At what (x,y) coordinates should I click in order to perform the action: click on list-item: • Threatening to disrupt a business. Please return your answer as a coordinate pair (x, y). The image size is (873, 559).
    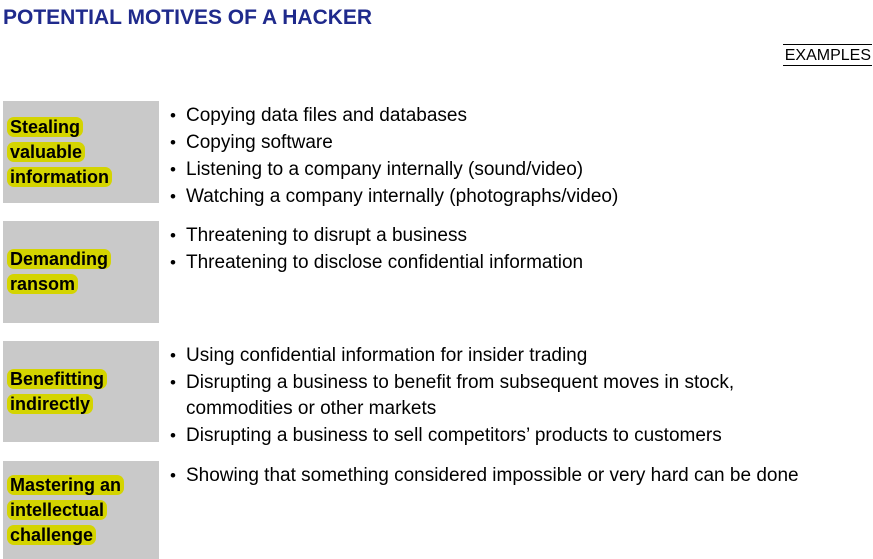
    Looking at the image, I should click on (520, 236).